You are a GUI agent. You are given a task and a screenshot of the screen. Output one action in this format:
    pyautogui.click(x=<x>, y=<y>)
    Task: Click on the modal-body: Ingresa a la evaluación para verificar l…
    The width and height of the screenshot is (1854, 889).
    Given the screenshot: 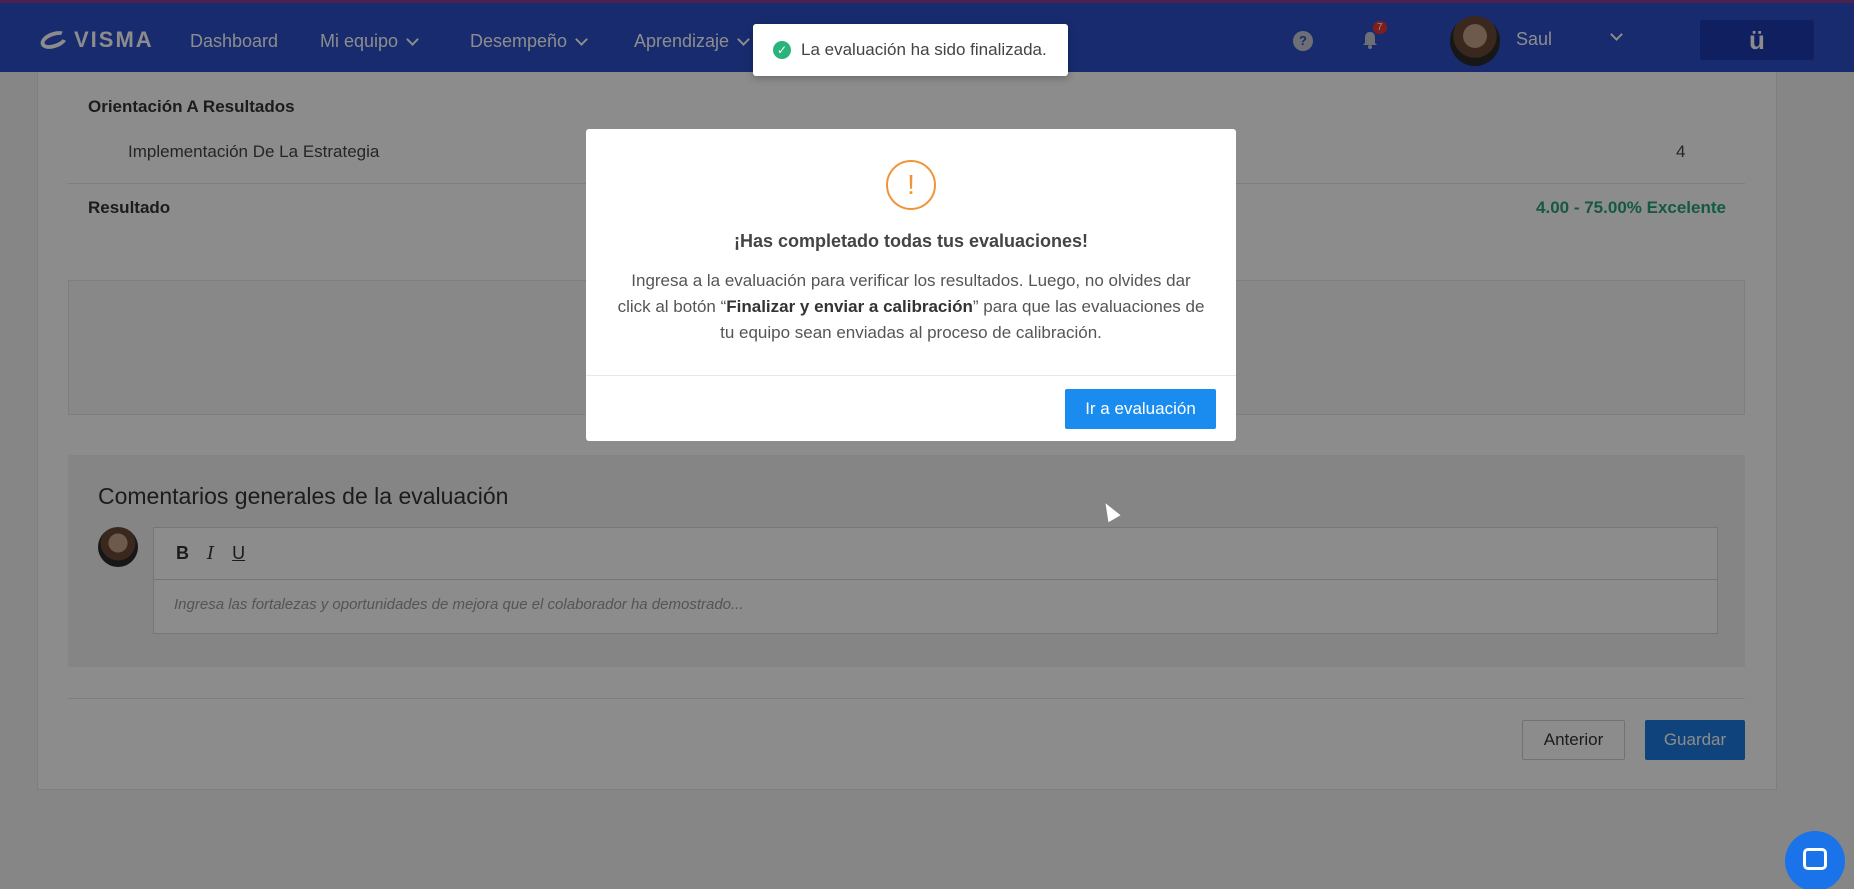 What is the action you would take?
    pyautogui.click(x=911, y=307)
    